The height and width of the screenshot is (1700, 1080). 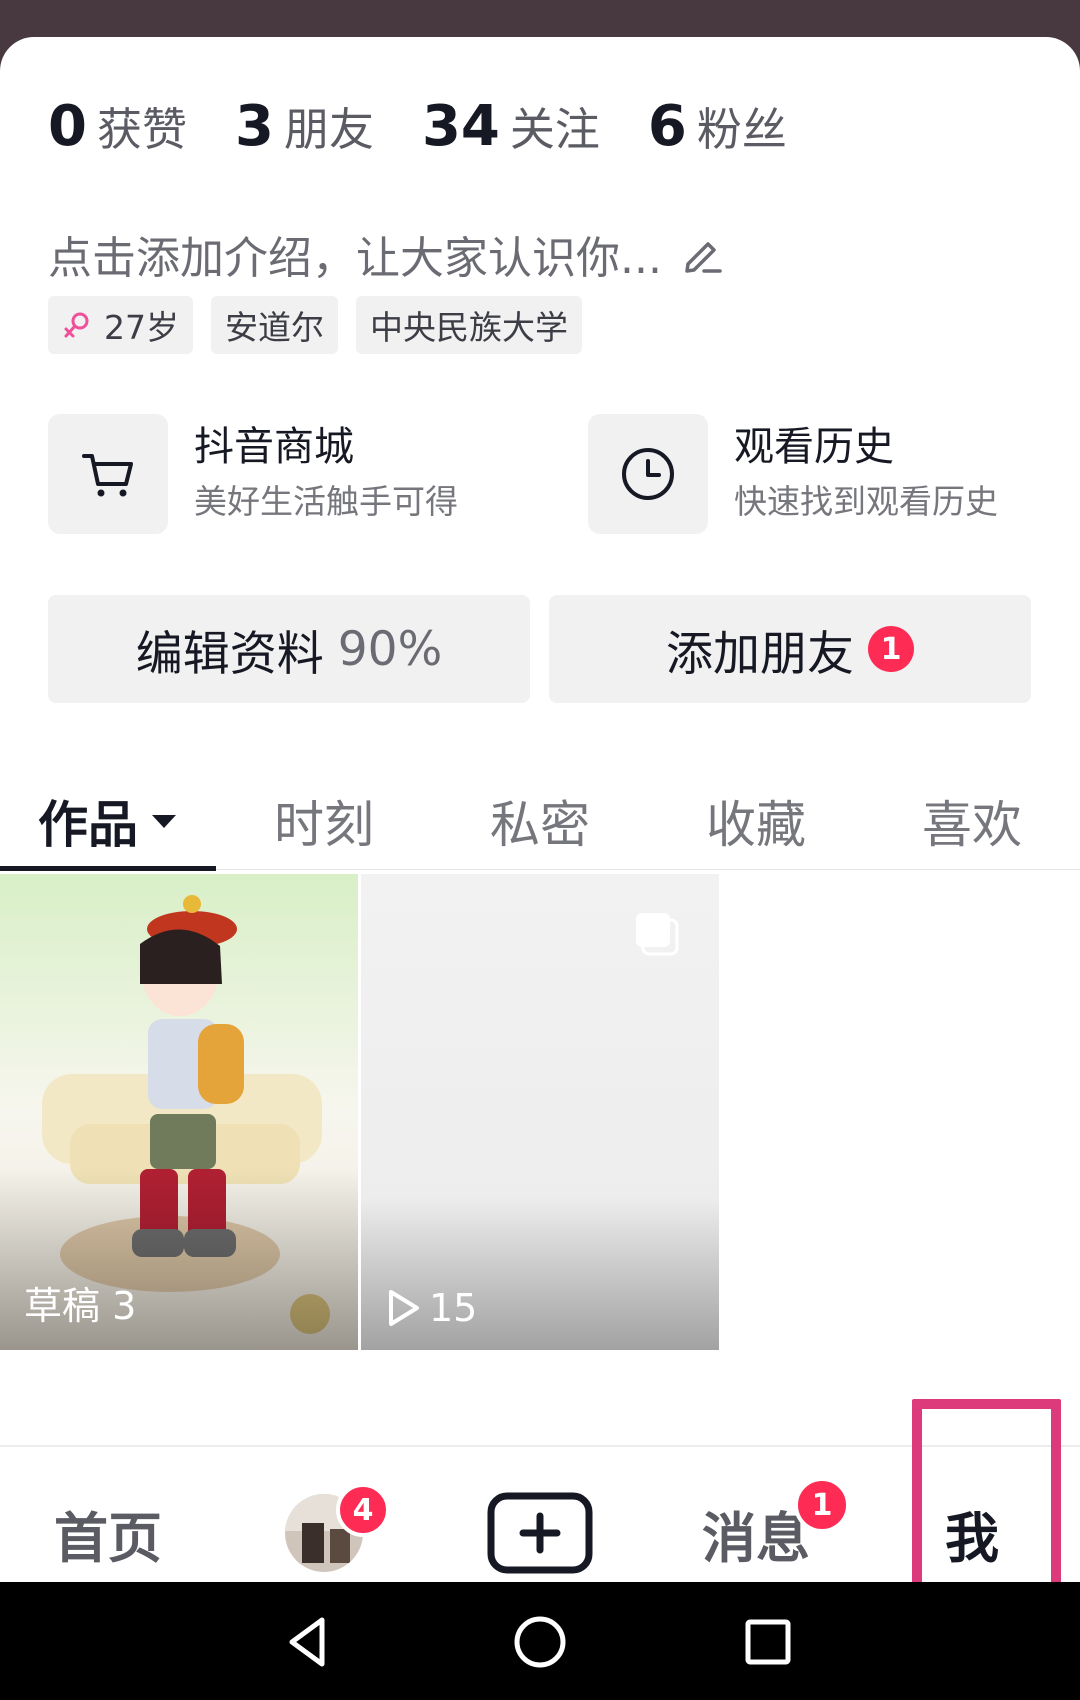 I want to click on shortcut-mall: 抖音商城 美好生活触手可得, so click(x=253, y=474).